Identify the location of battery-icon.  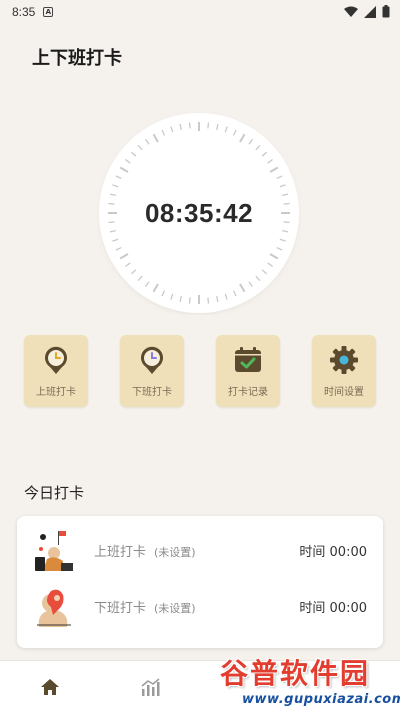
(386, 11).